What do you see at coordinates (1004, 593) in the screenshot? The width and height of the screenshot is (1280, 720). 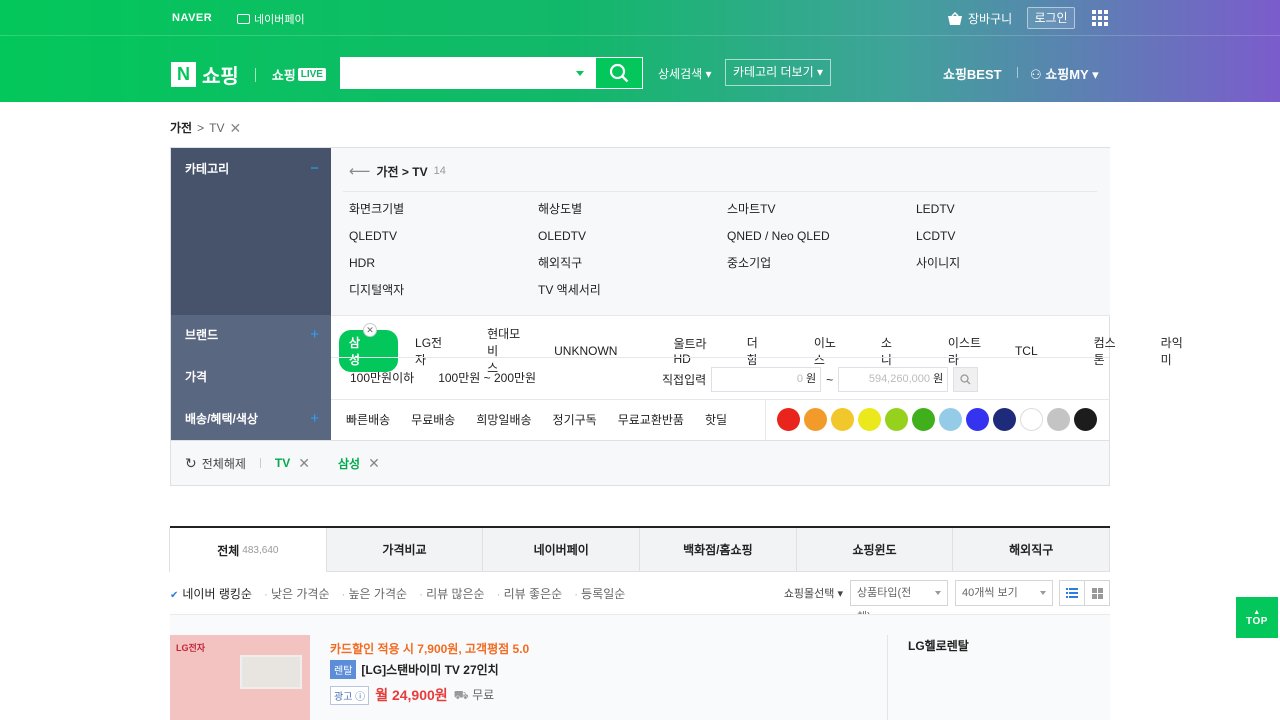 I see `per-page-select: 40개씩 보기` at bounding box center [1004, 593].